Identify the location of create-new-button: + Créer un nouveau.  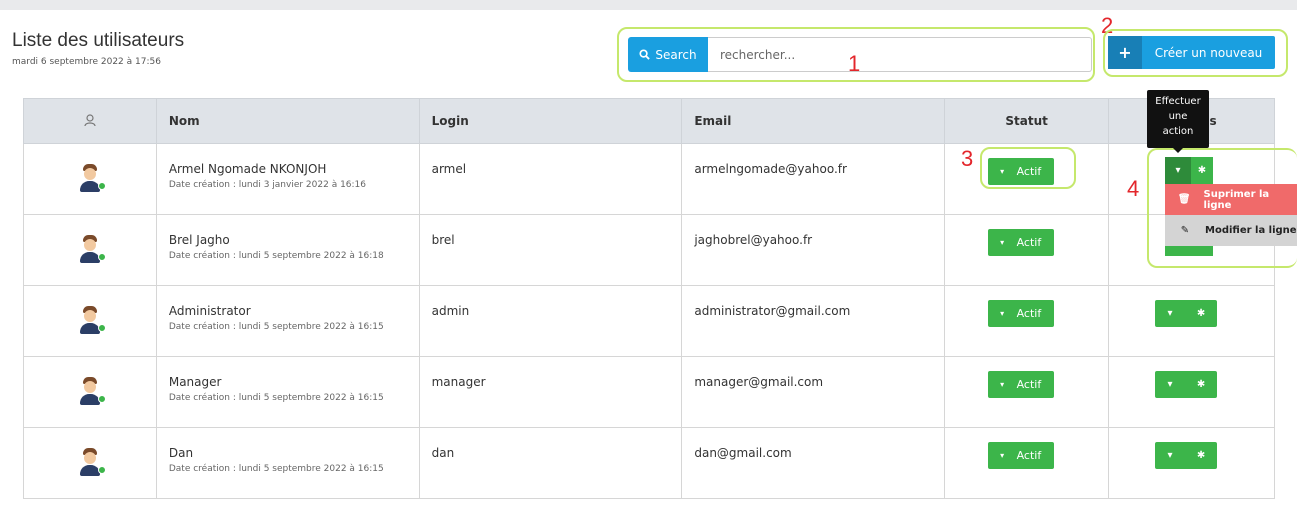
(1191, 52).